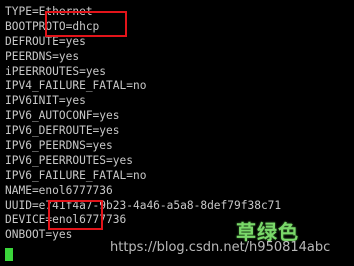  I want to click on config-line-ipv6-autoconf: IPV6_AUTOCONF=yes, so click(62, 116).